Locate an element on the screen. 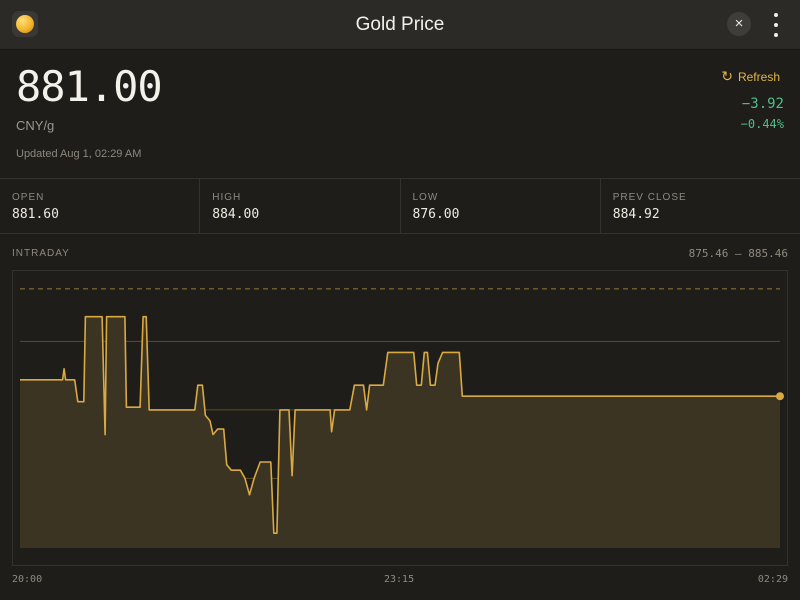  last-price-point is located at coordinates (780, 396).